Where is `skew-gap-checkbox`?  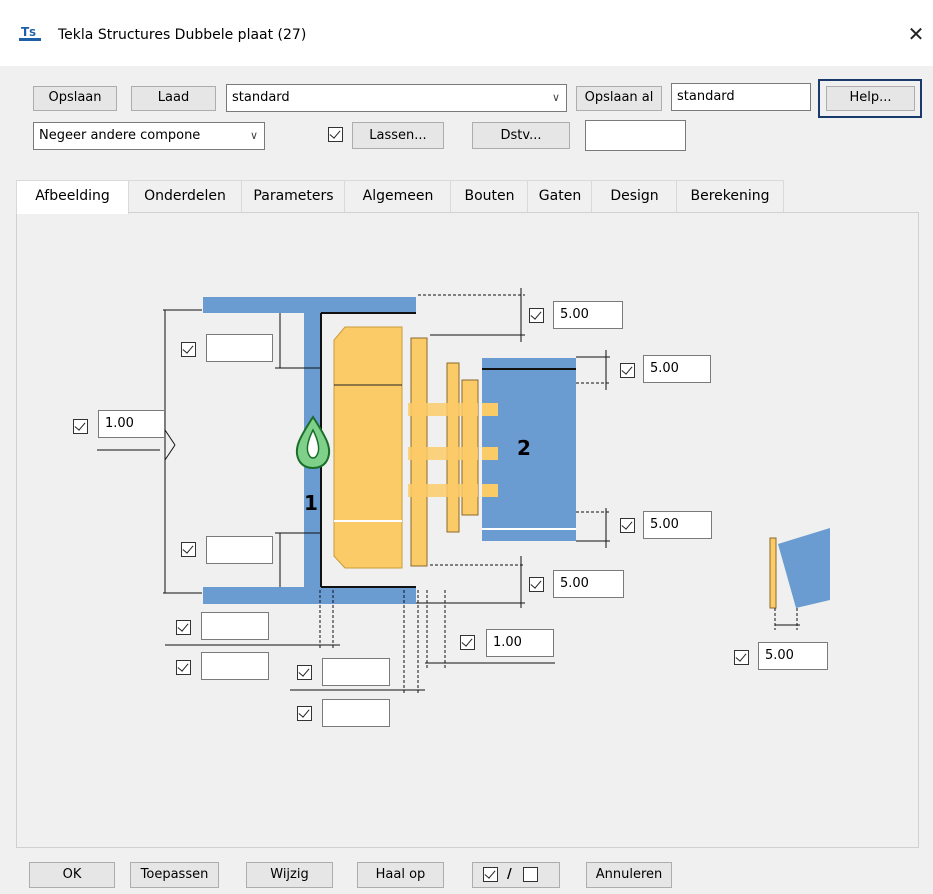
skew-gap-checkbox is located at coordinates (741, 657).